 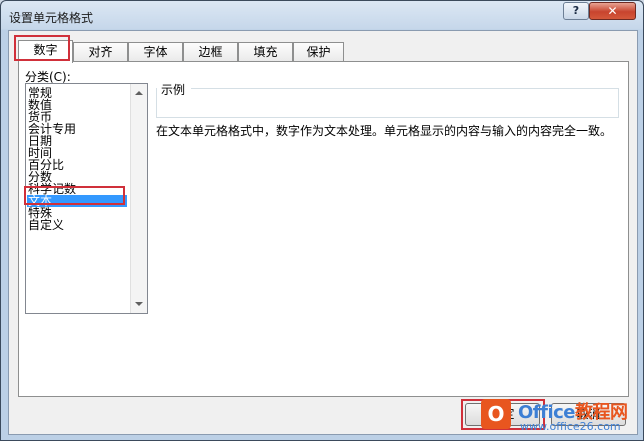 I want to click on tab-highlight-box, so click(x=42, y=48).